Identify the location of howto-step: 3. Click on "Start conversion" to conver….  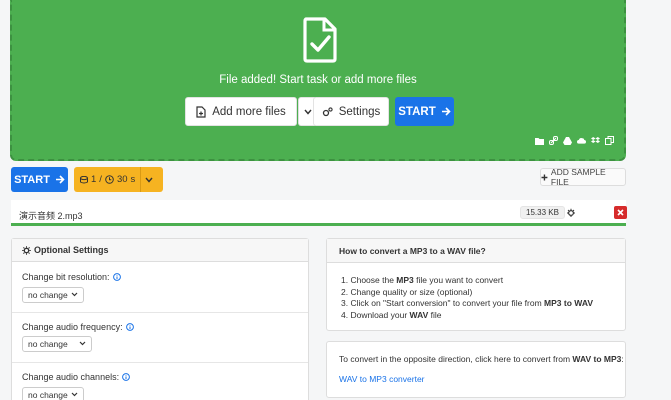
(467, 303).